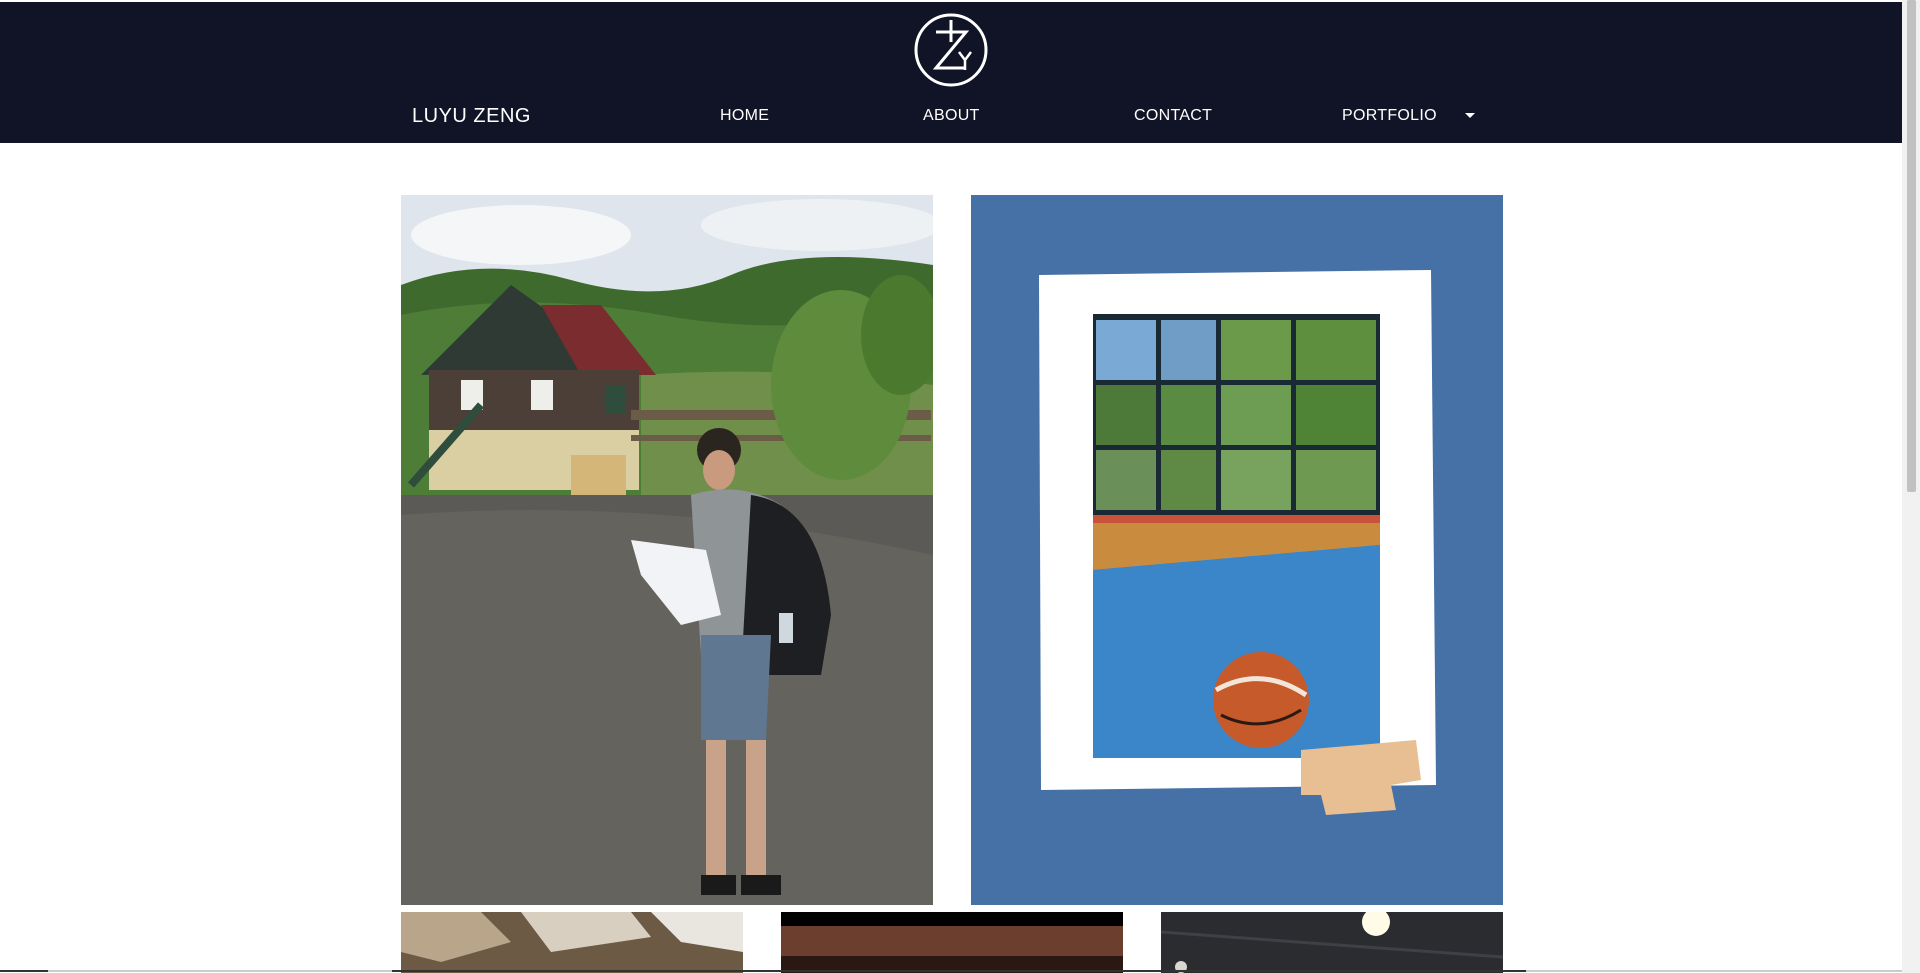  Describe the element at coordinates (1389, 116) in the screenshot. I see `nav-portfolio: PORTFOLIO` at that location.